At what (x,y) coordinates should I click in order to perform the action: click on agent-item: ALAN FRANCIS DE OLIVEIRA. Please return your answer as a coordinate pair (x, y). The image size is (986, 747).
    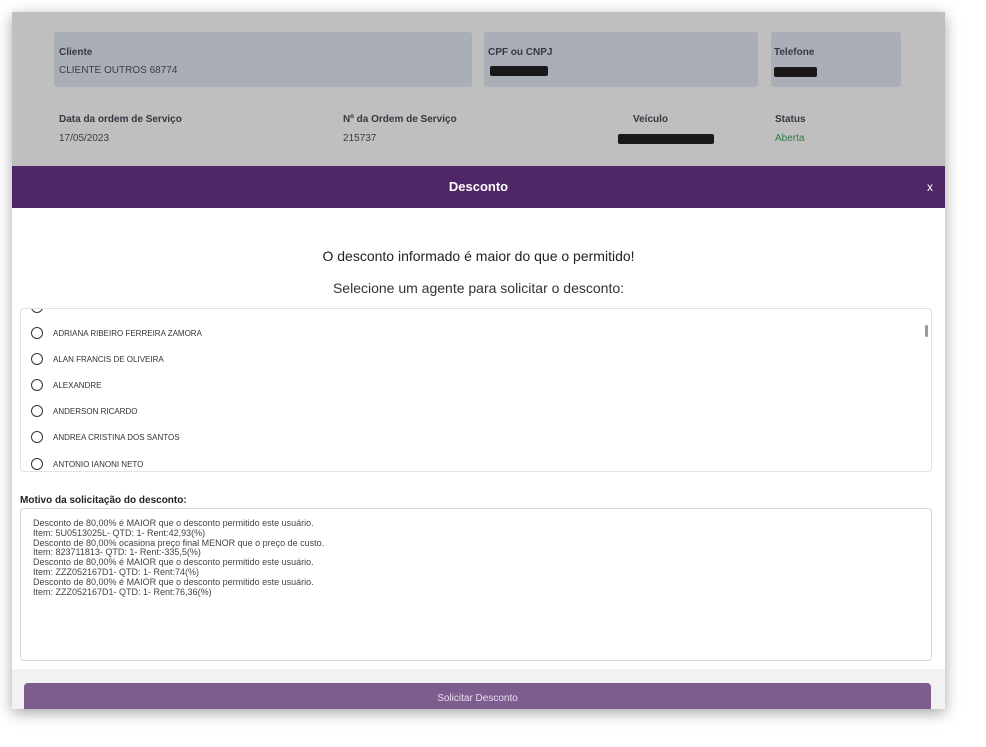
    Looking at the image, I should click on (97, 359).